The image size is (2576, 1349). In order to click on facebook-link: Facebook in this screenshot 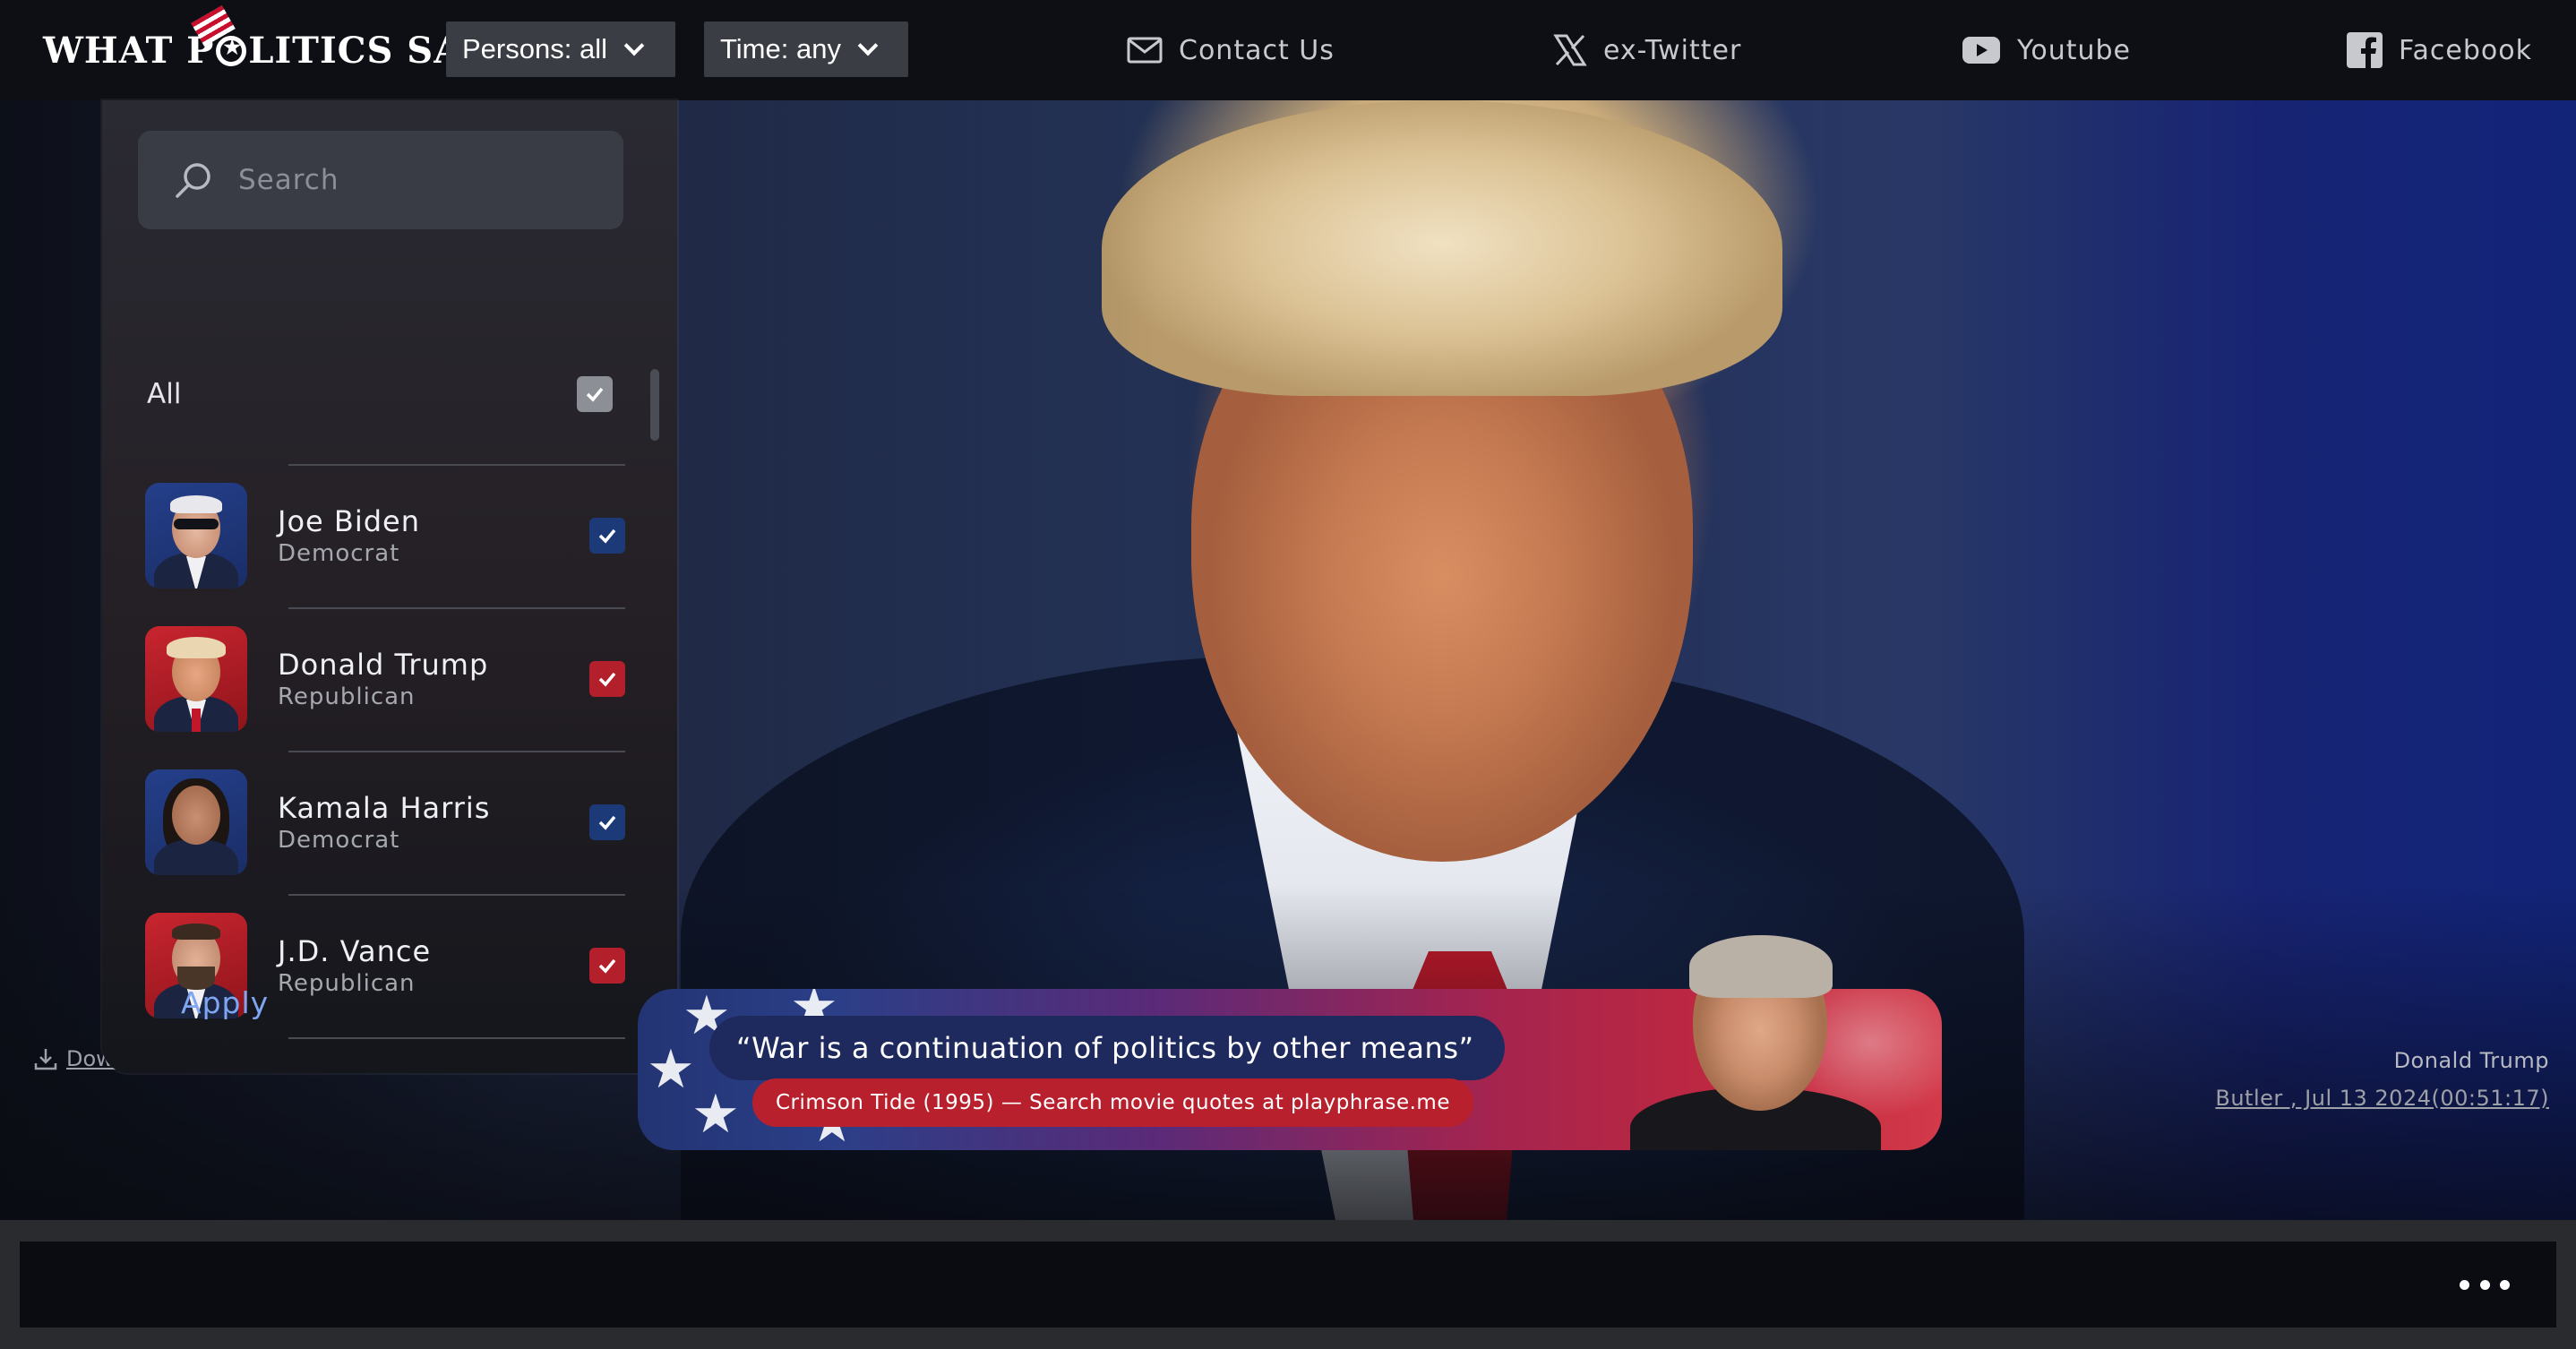, I will do `click(2439, 50)`.